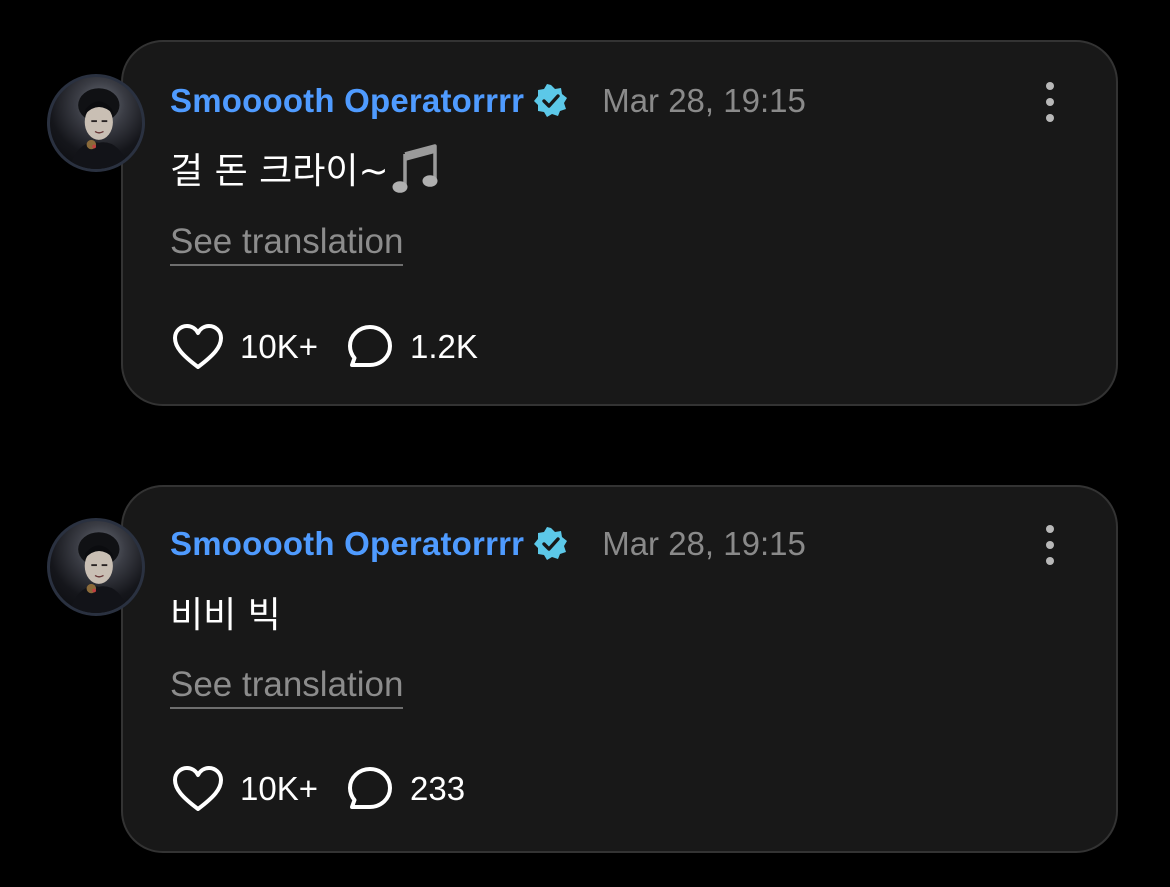  Describe the element at coordinates (279, 171) in the screenshot. I see `post-text-body: 걸 돈 크라이~` at that location.